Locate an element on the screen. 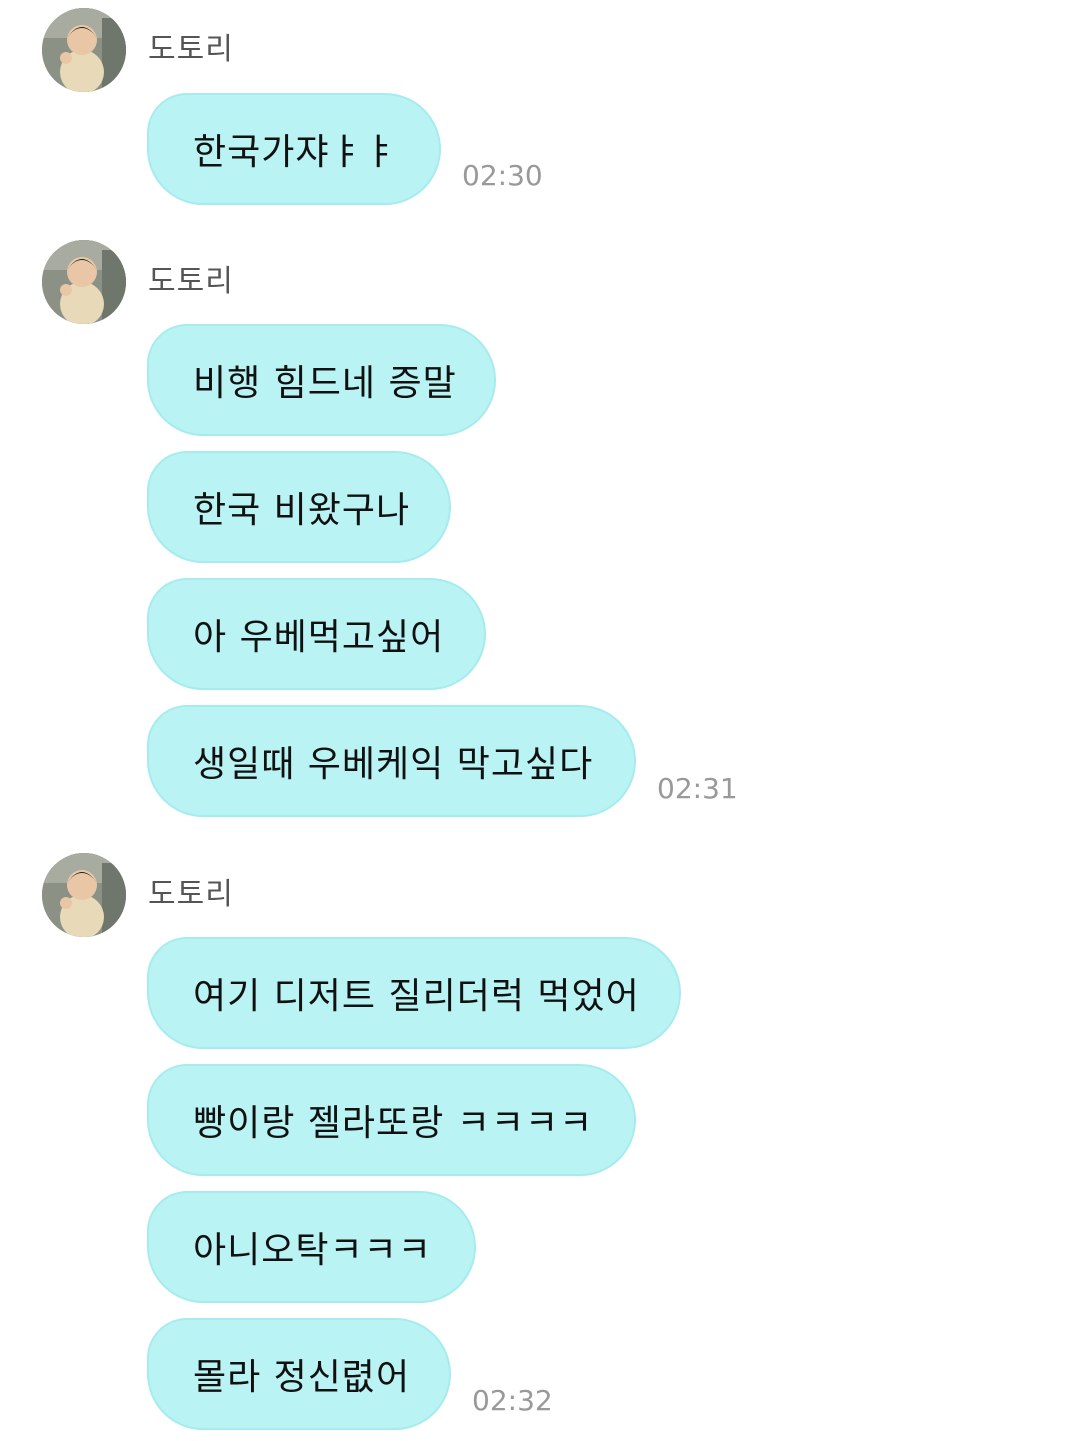 The width and height of the screenshot is (1076, 1441). message-bubble: 여기 디저트 질리더럭 먹었어 is located at coordinates (414, 993).